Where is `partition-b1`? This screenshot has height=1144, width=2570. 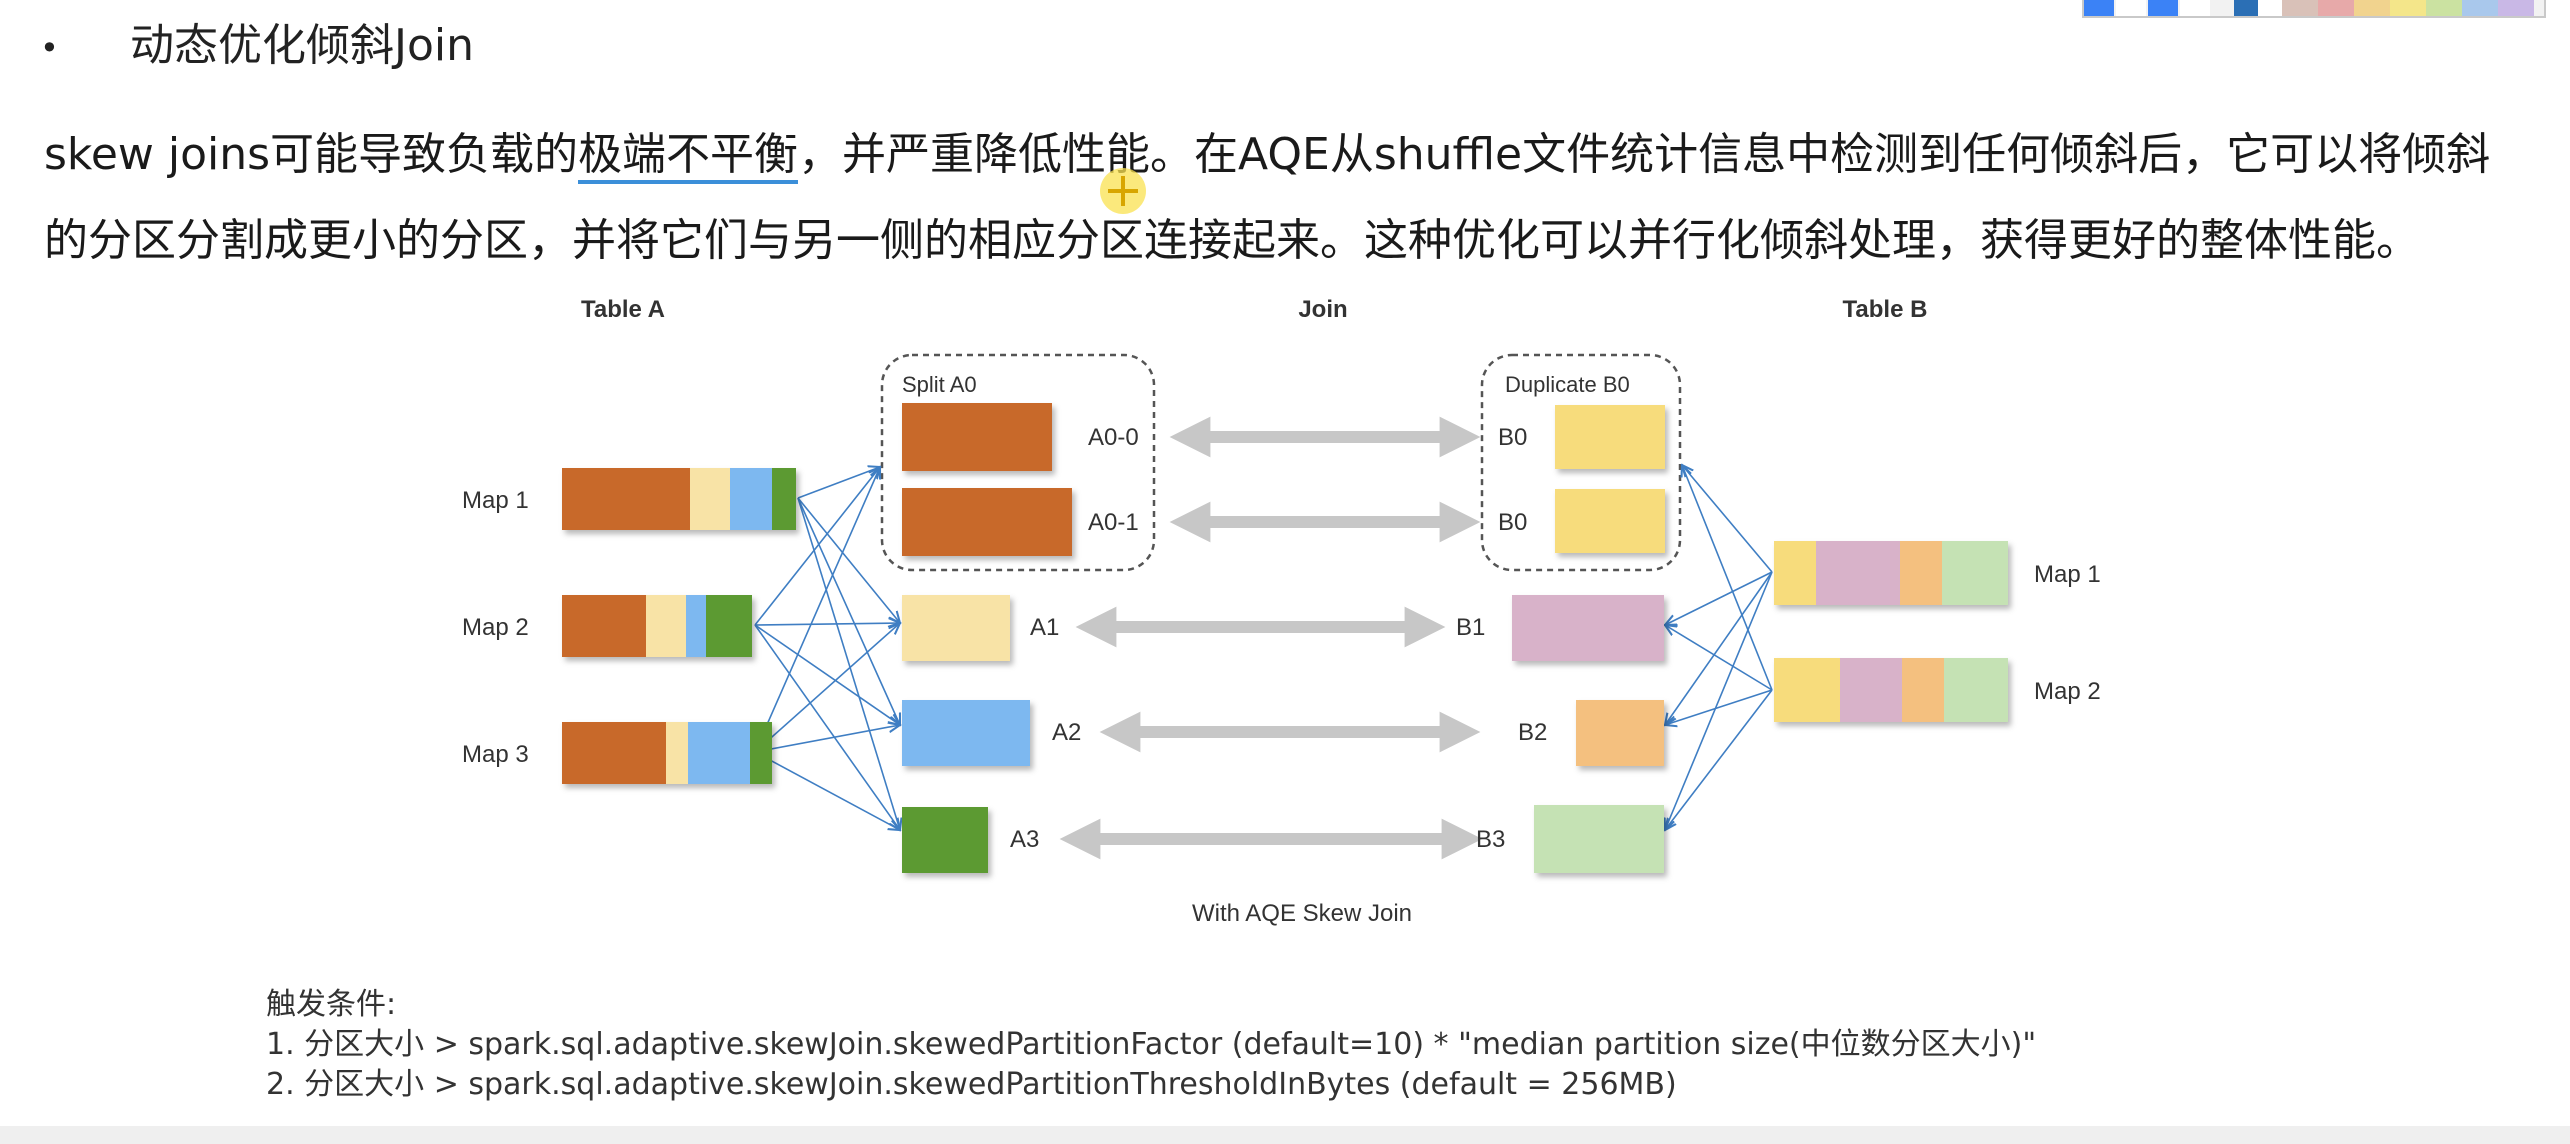
partition-b1 is located at coordinates (1588, 628).